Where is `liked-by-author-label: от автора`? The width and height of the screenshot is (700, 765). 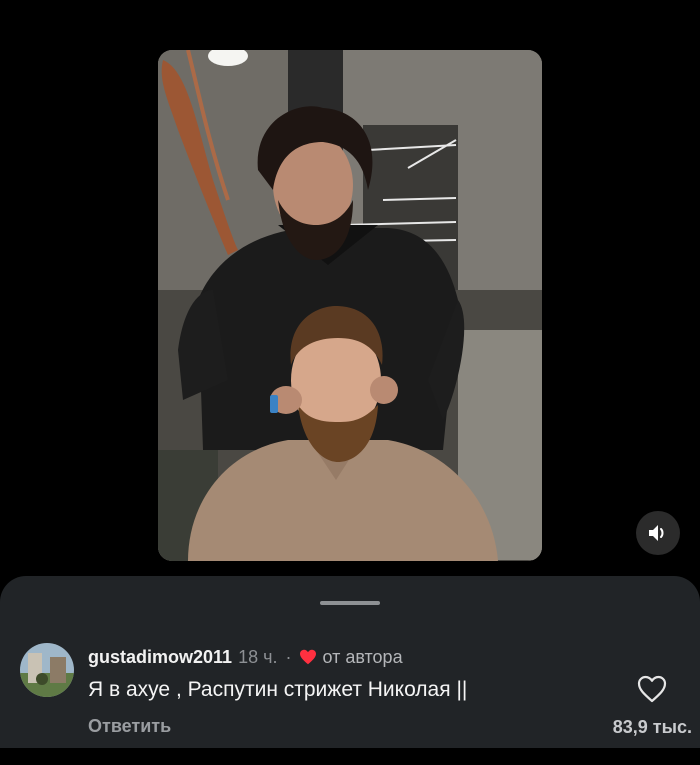
liked-by-author-label: от автора is located at coordinates (362, 657).